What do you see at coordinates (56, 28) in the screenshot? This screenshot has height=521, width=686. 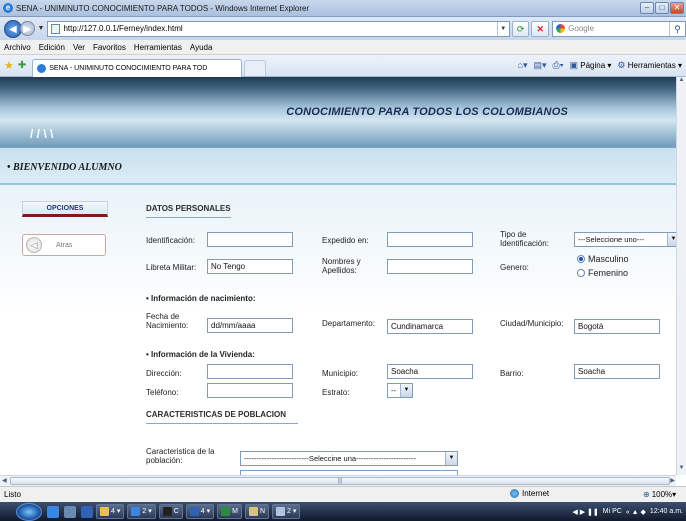 I see `page-icon` at bounding box center [56, 28].